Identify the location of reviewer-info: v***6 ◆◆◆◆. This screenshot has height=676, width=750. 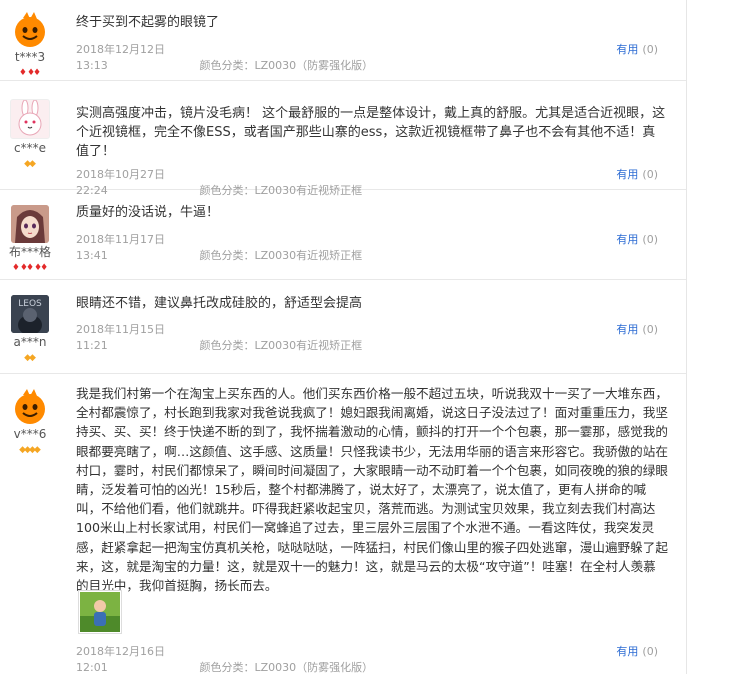
(30, 416).